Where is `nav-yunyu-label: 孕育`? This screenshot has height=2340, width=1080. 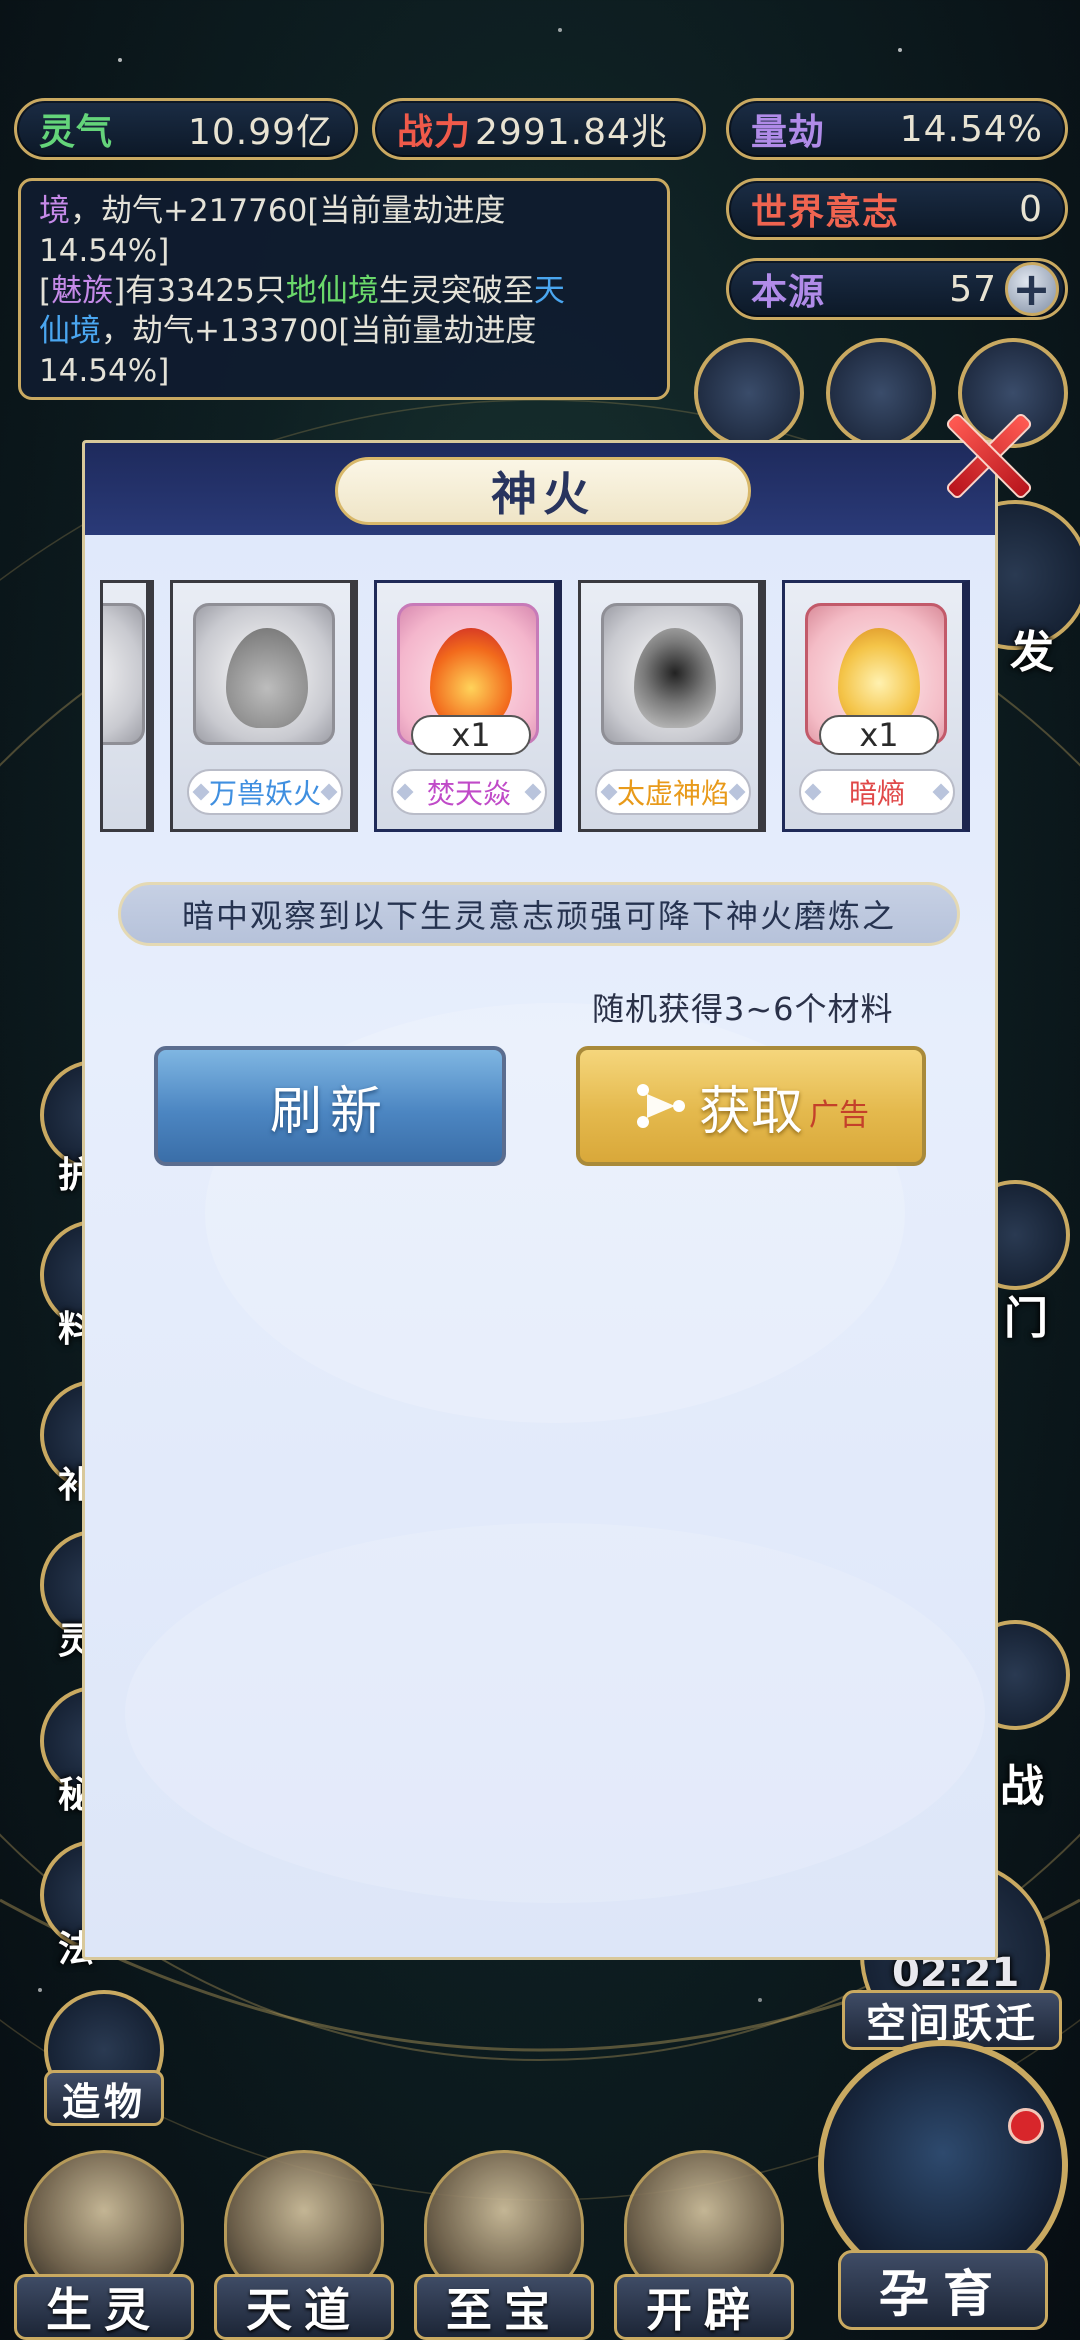
nav-yunyu-label: 孕育 is located at coordinates (943, 2290).